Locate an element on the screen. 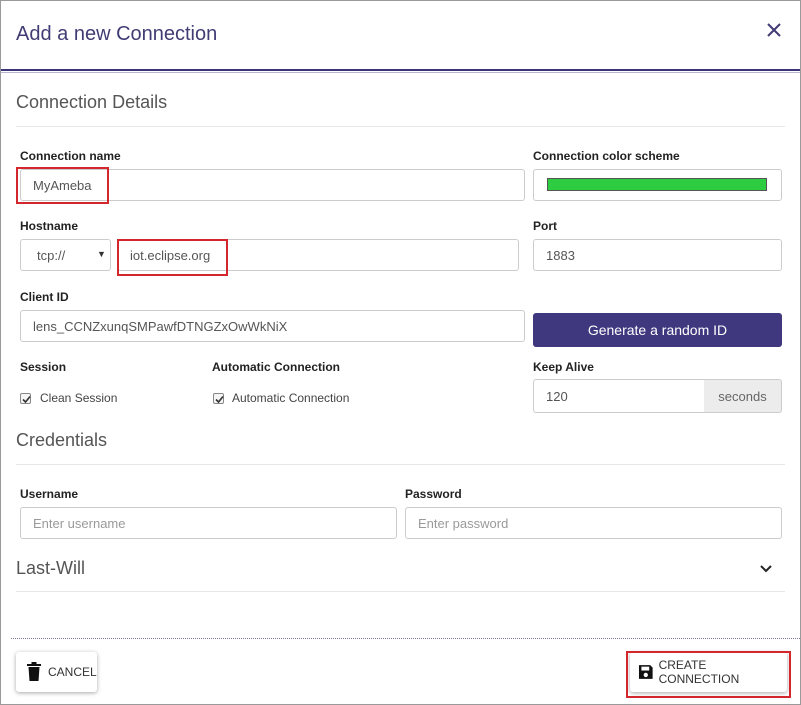  close-icon is located at coordinates (774, 30).